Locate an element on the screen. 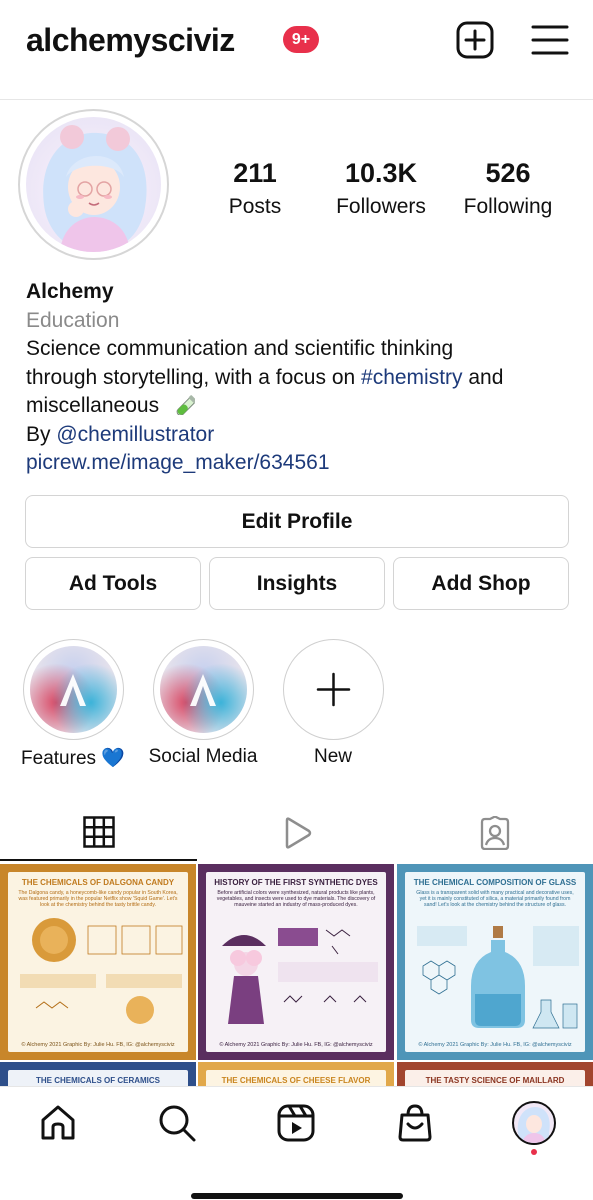  reels-icon is located at coordinates (296, 1123).